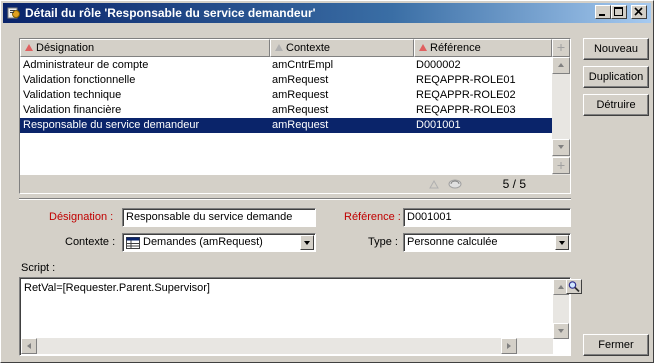 The image size is (654, 363). Describe the element at coordinates (81, 217) in the screenshot. I see `designation-label: Désignation :` at that location.